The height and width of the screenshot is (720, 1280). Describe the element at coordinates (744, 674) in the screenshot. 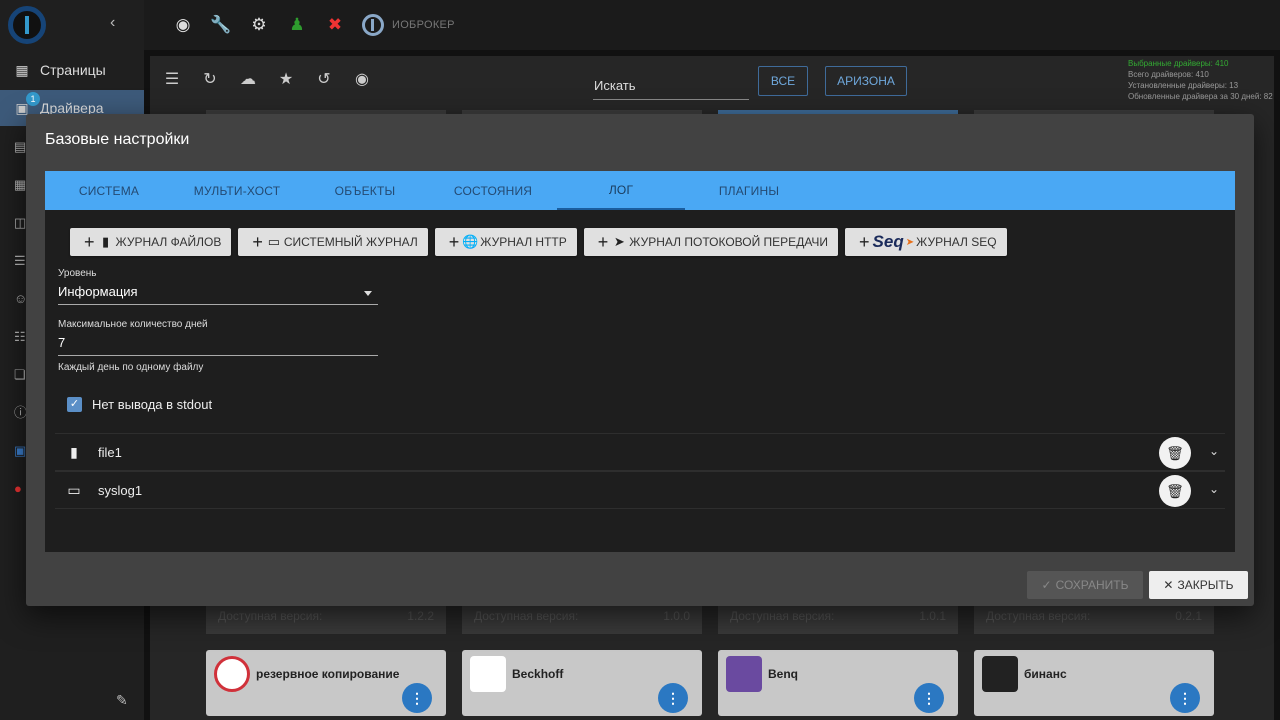

I see `benq-projector-icon` at that location.